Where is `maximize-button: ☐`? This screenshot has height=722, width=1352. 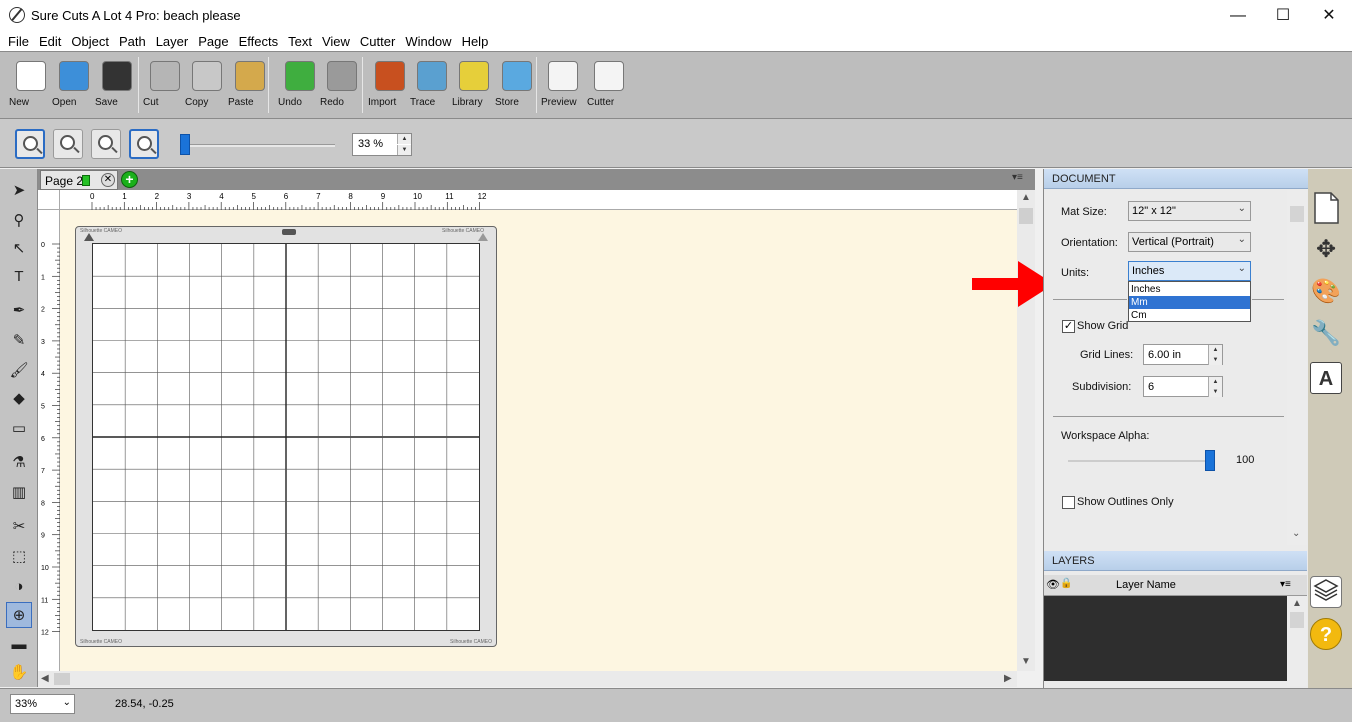 maximize-button: ☐ is located at coordinates (1283, 15).